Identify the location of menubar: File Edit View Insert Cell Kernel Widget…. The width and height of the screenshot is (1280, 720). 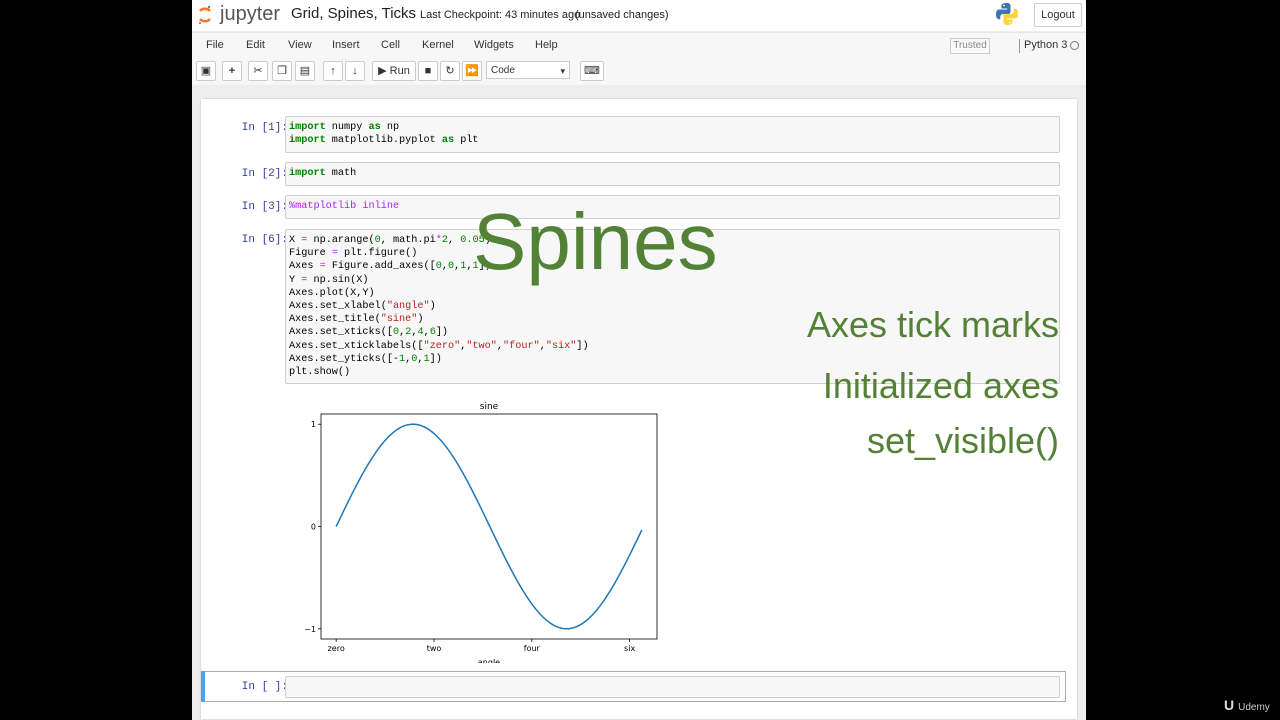
(639, 46).